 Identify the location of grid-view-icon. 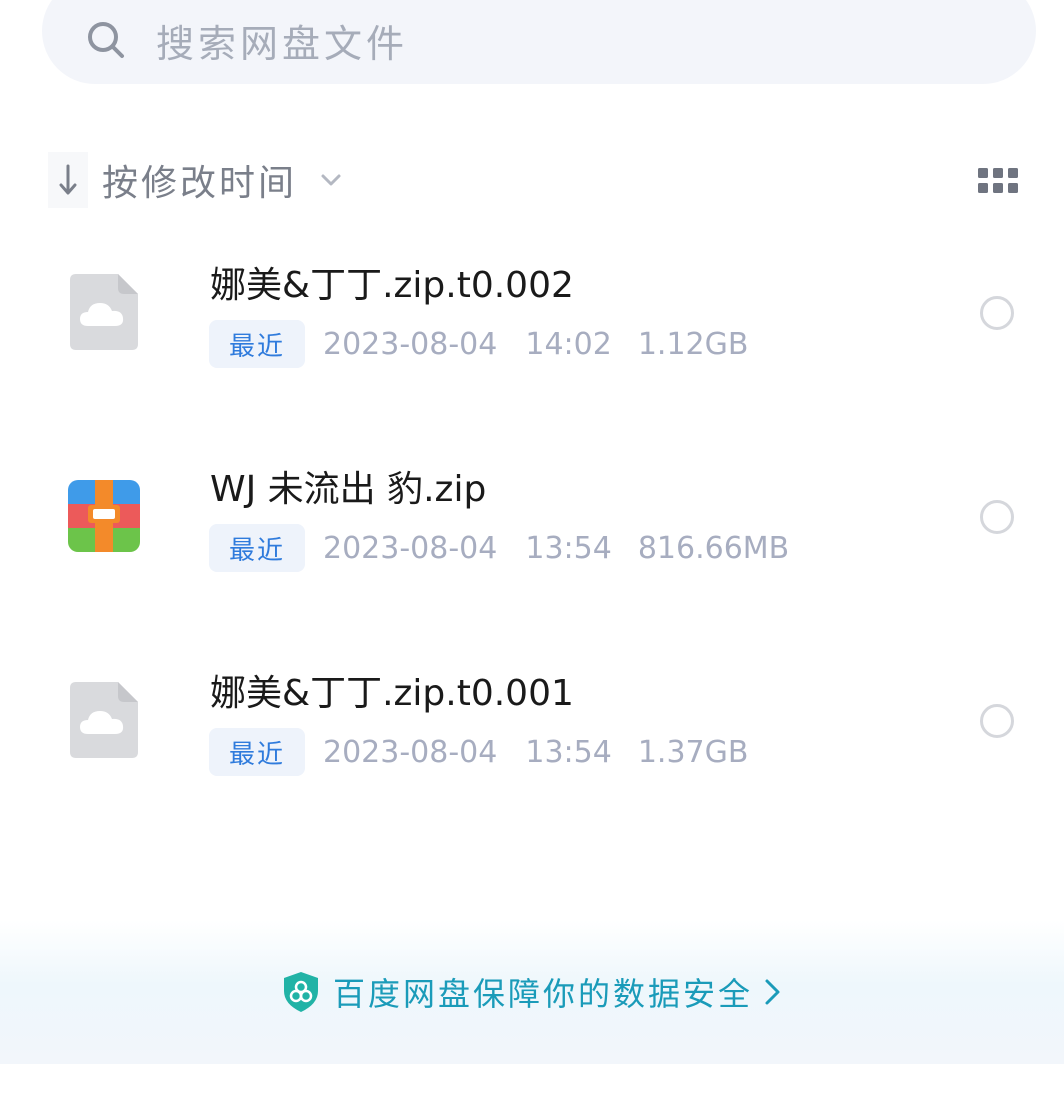
(998, 181).